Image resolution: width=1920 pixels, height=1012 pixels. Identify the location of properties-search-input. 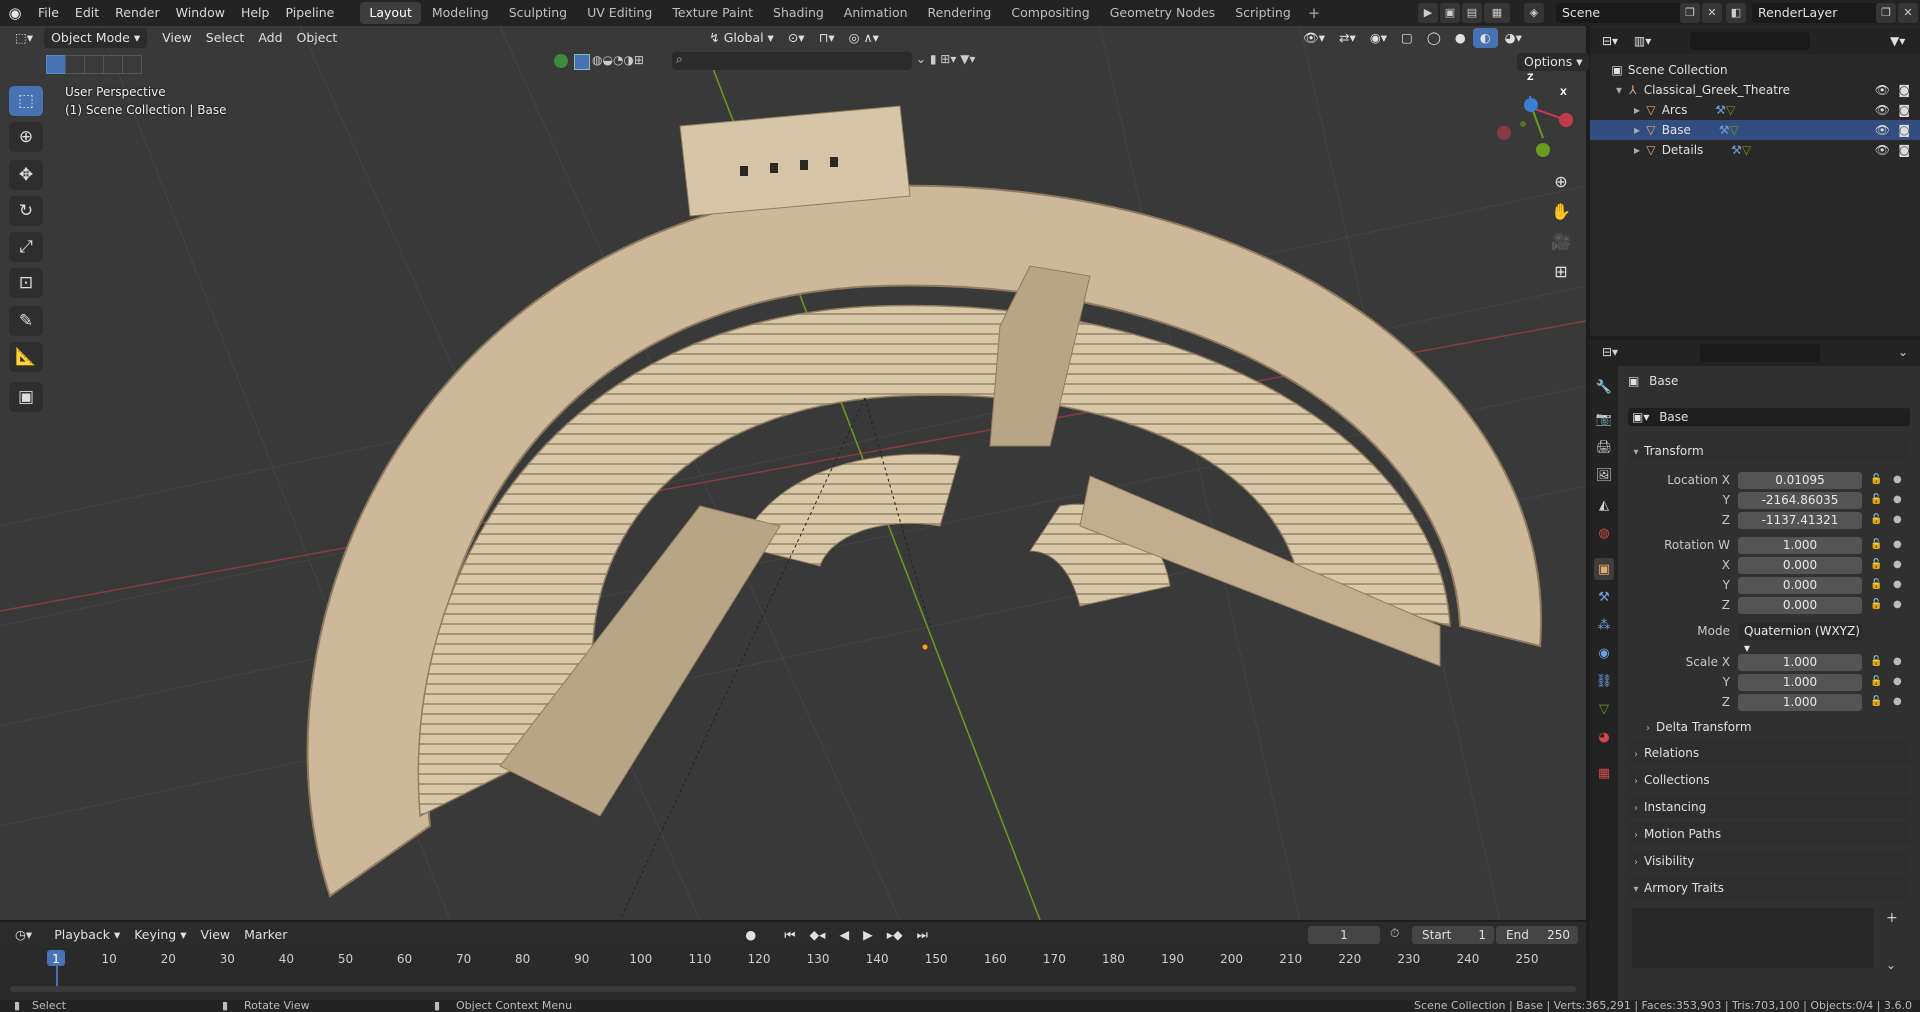
(1760, 353).